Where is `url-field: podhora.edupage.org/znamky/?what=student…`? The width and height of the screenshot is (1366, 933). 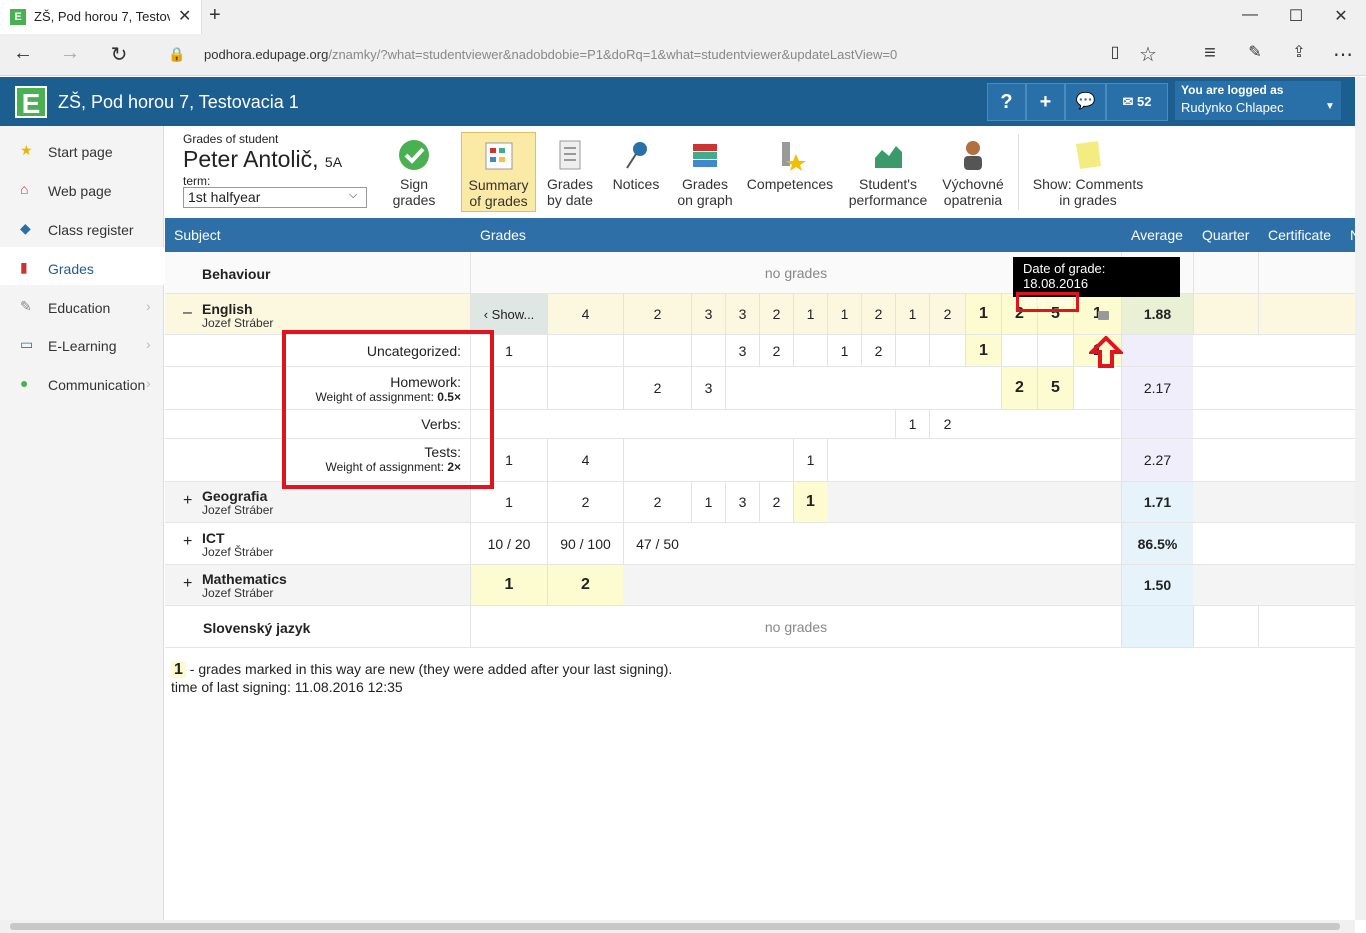 url-field: podhora.edupage.org/znamky/?what=student… is located at coordinates (550, 54).